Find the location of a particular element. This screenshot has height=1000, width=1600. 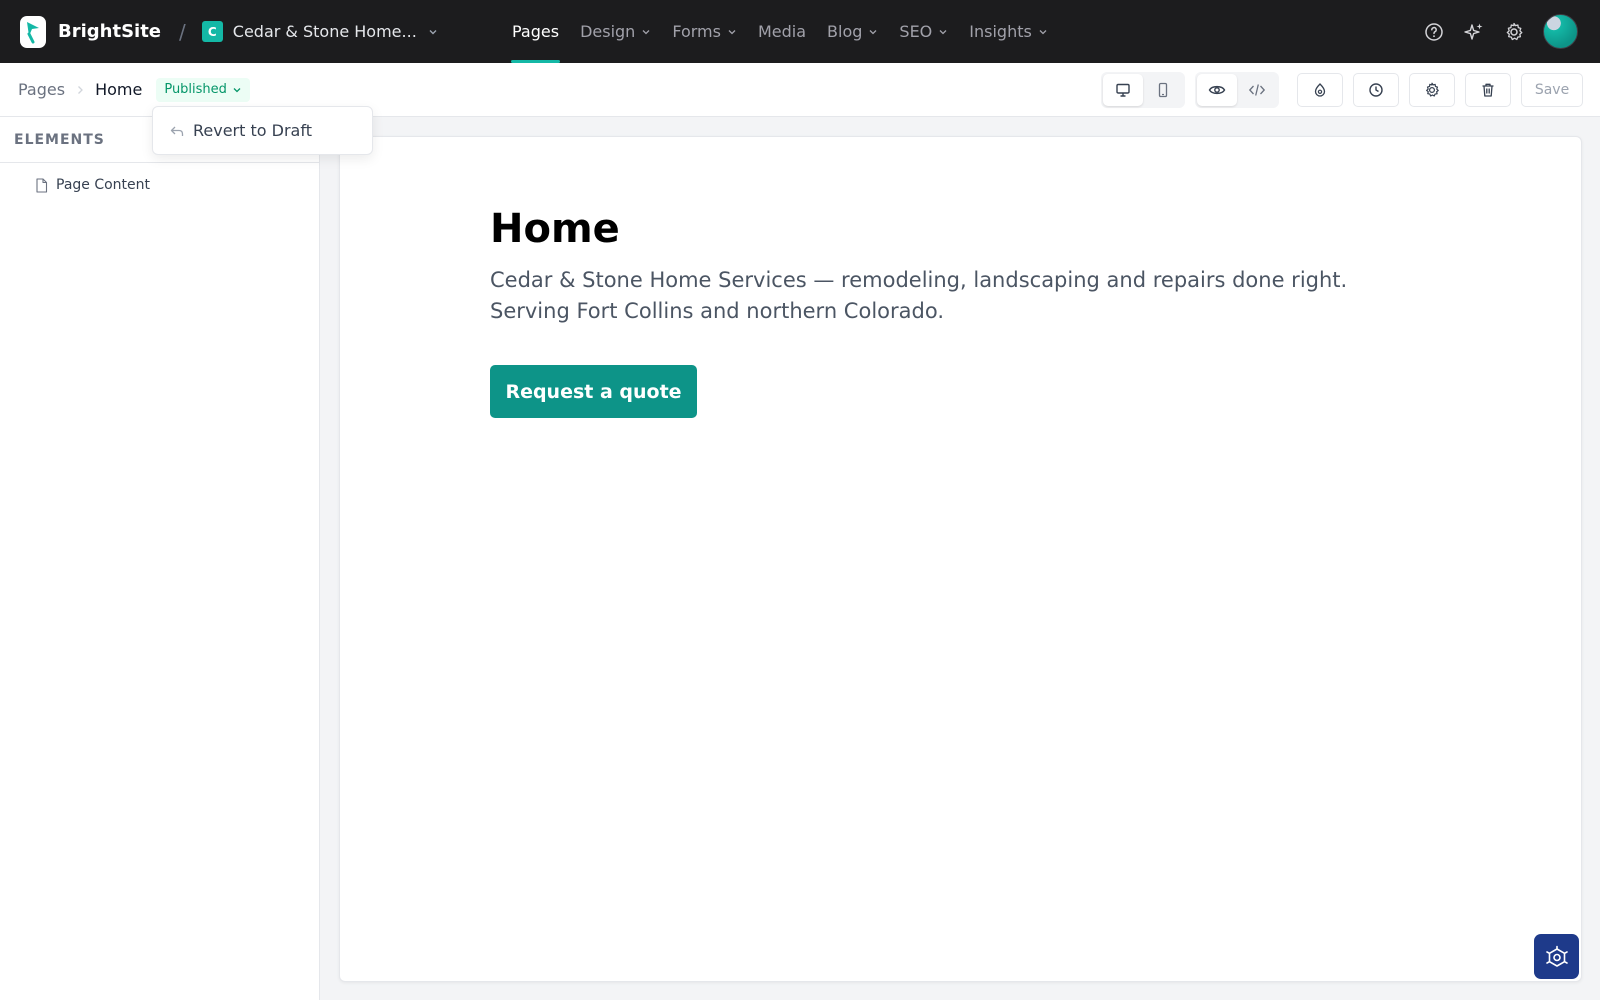

palette-icon is located at coordinates (1320, 90).